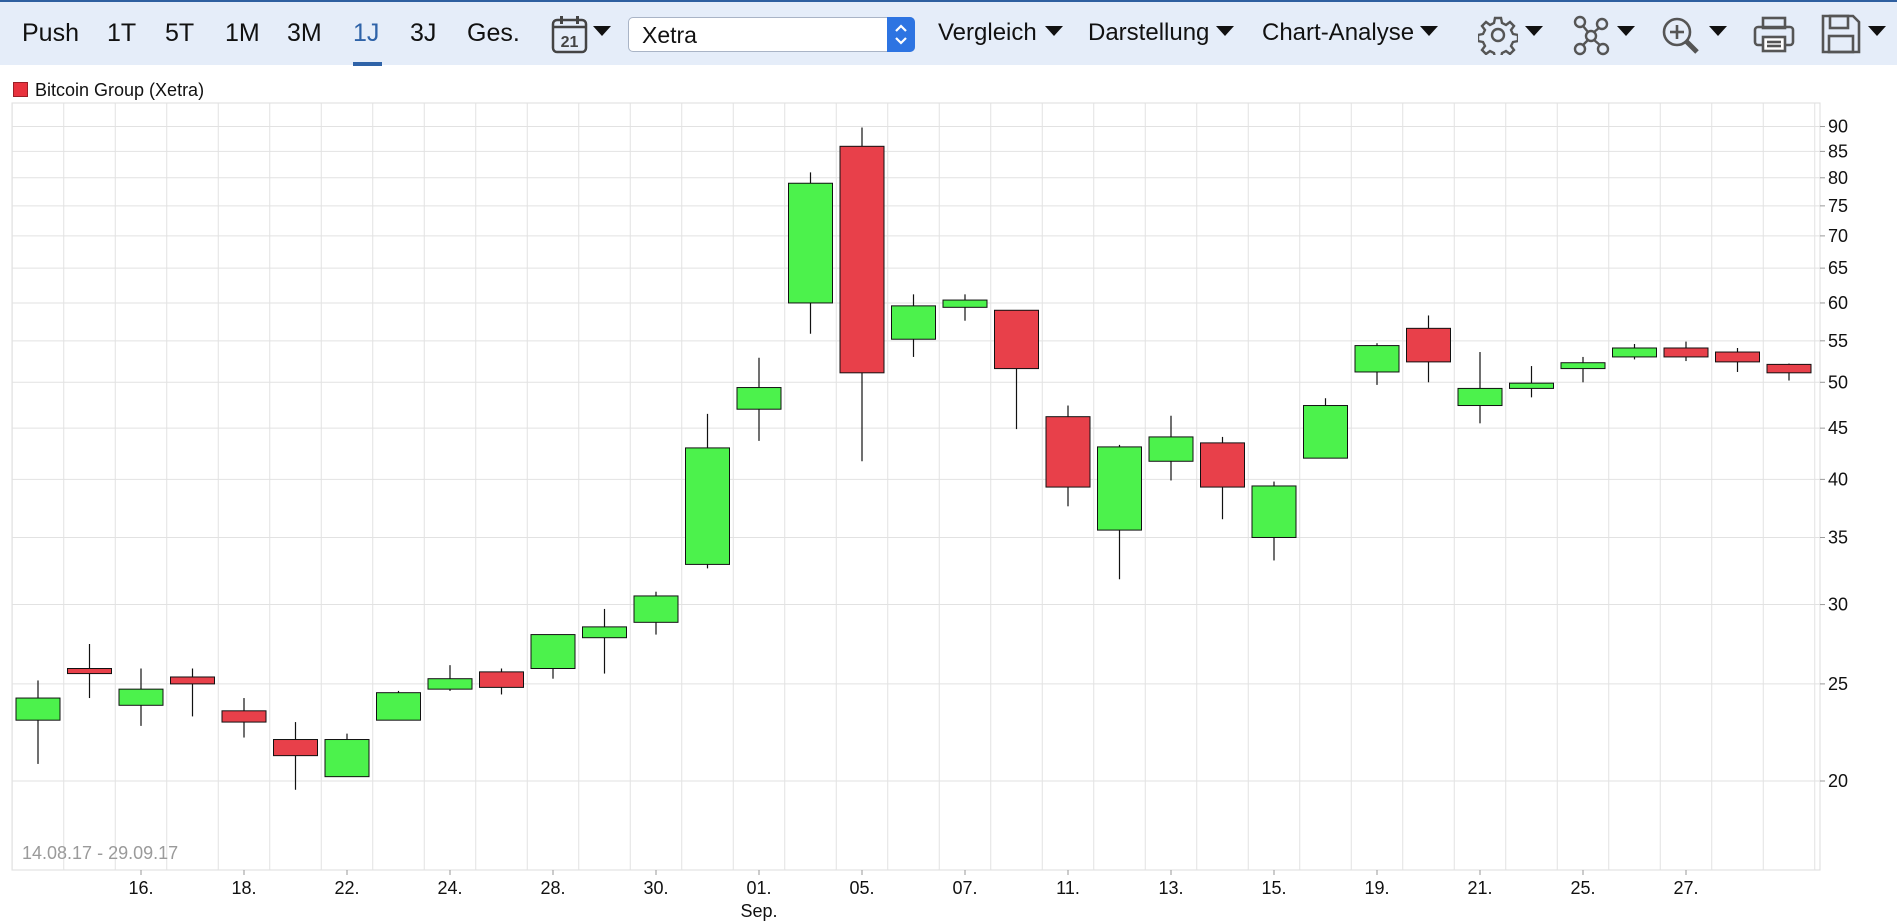 The height and width of the screenshot is (924, 1897). Describe the element at coordinates (1273, 888) in the screenshot. I see `x-tick-label: 15.` at that location.